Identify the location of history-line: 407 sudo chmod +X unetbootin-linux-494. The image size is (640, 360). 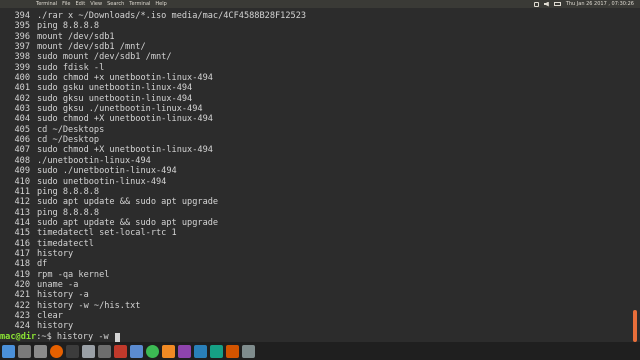
(153, 150).